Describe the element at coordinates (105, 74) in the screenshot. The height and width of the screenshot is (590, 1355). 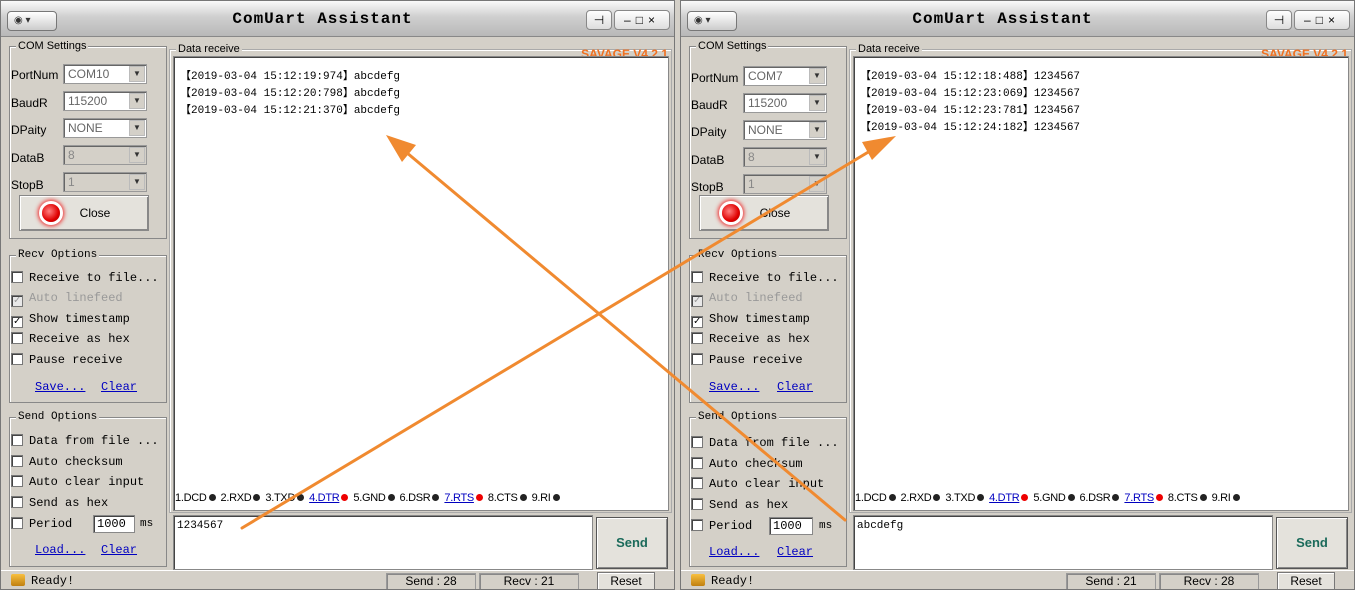
I see `port-select: COM10 ▼` at that location.